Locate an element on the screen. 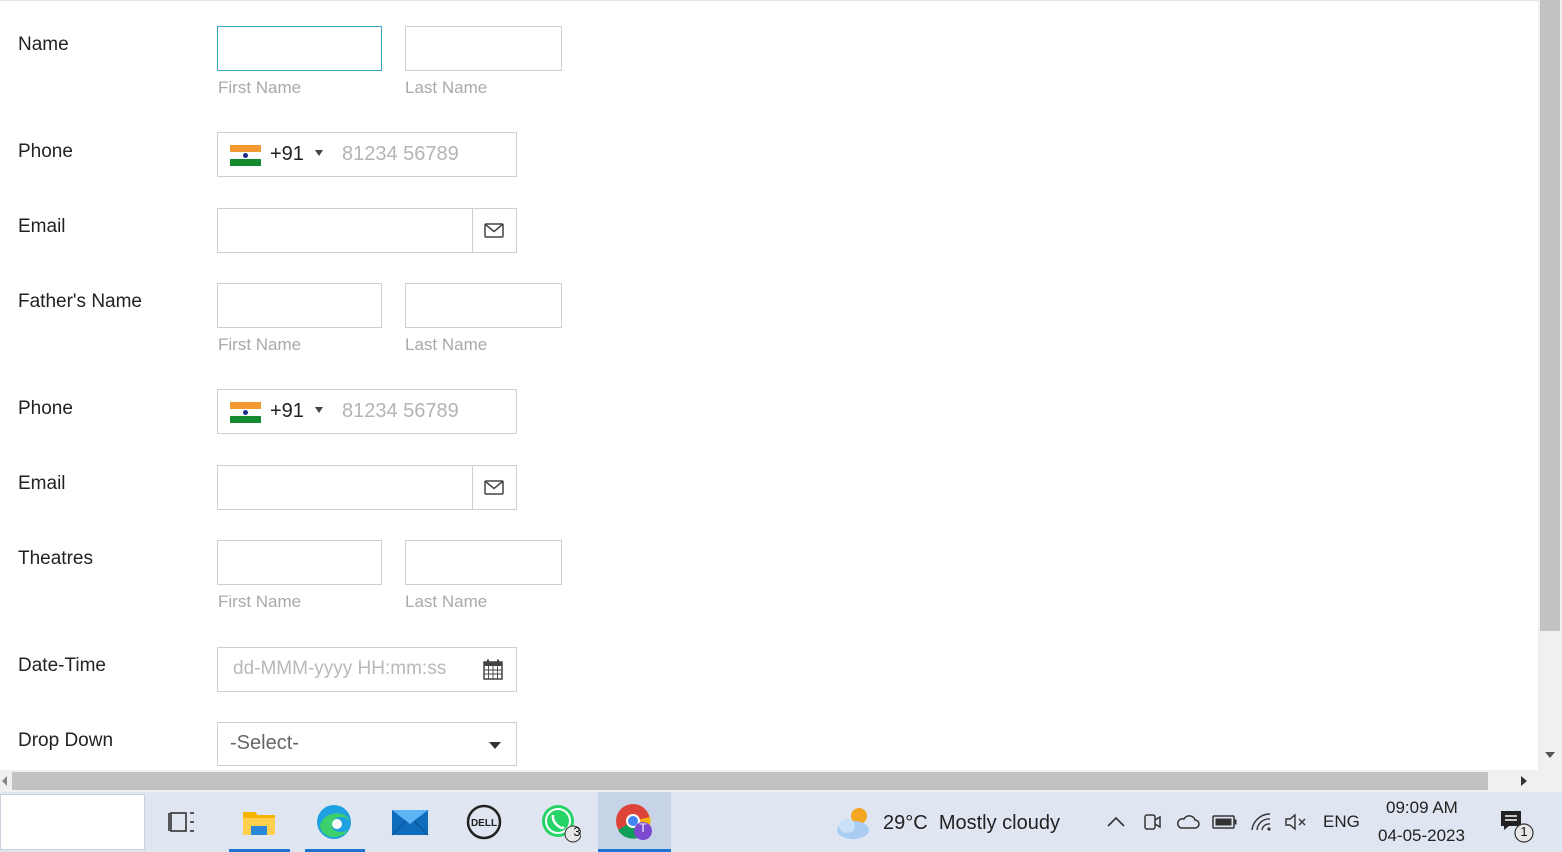  whatsapp-badge: 3 is located at coordinates (577, 831).